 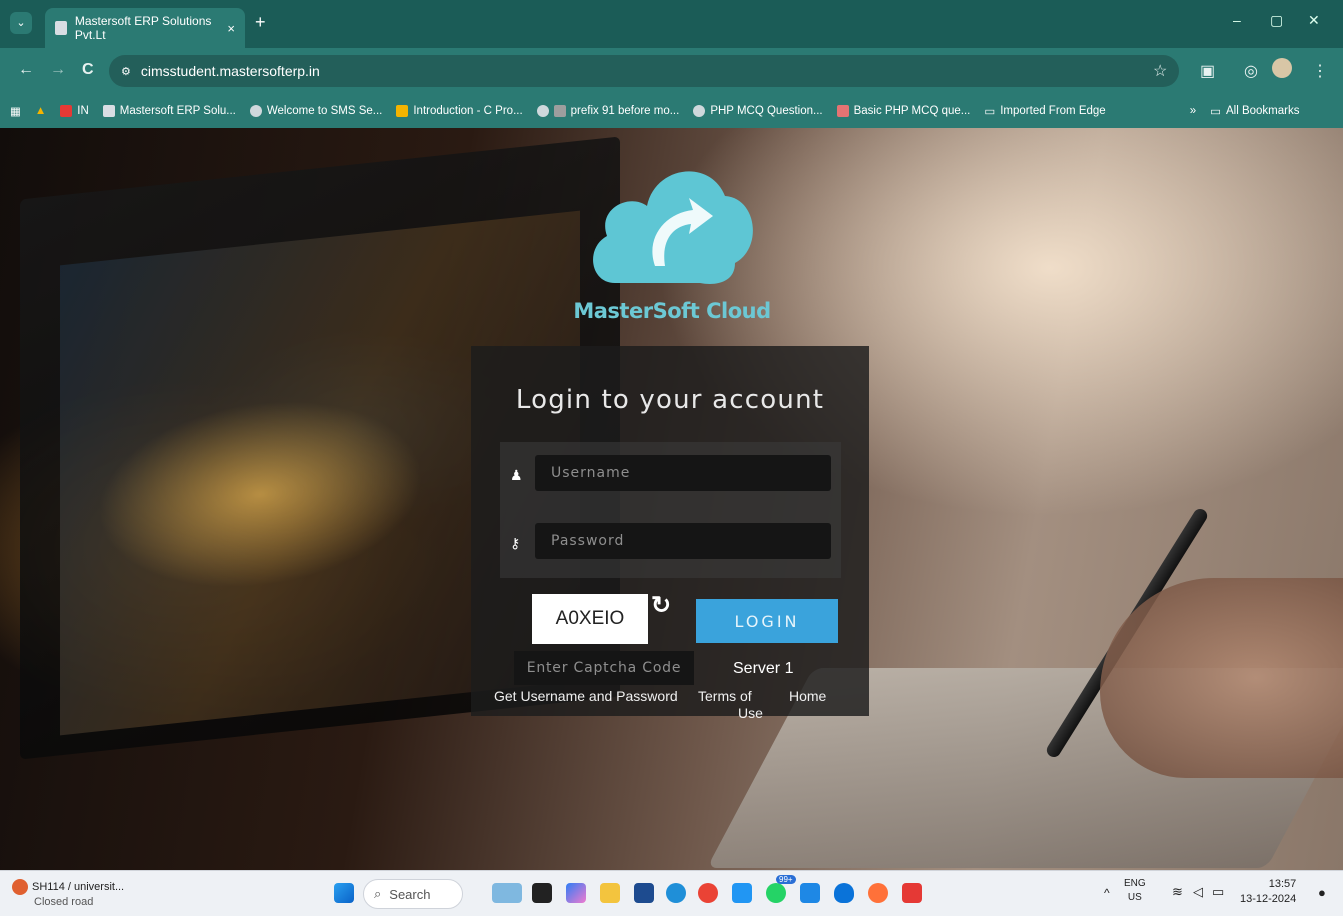 What do you see at coordinates (604, 668) in the screenshot?
I see `captcha-input` at bounding box center [604, 668].